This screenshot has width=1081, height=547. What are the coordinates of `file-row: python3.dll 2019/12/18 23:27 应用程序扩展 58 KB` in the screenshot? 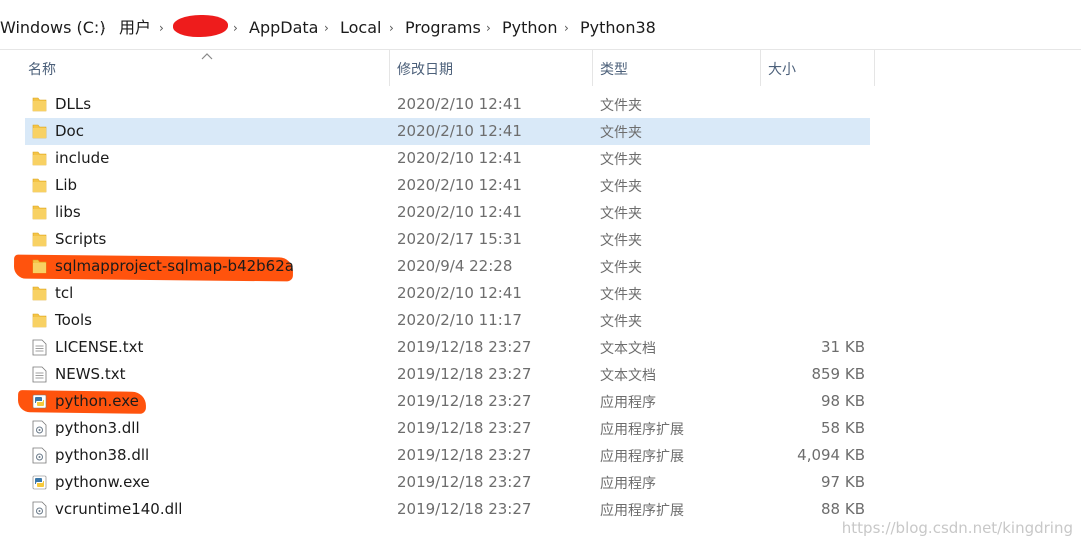 It's located at (447, 428).